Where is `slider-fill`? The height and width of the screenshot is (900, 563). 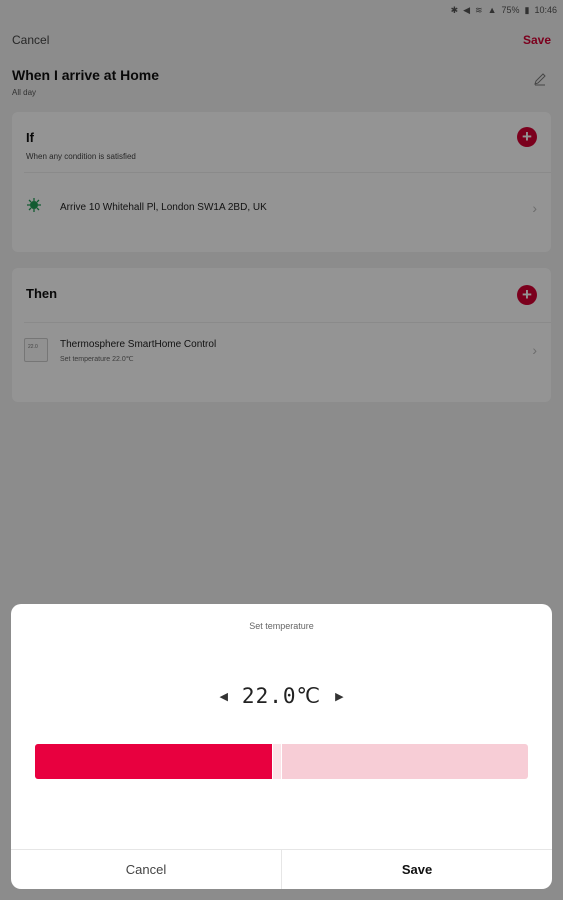
slider-fill is located at coordinates (153, 761).